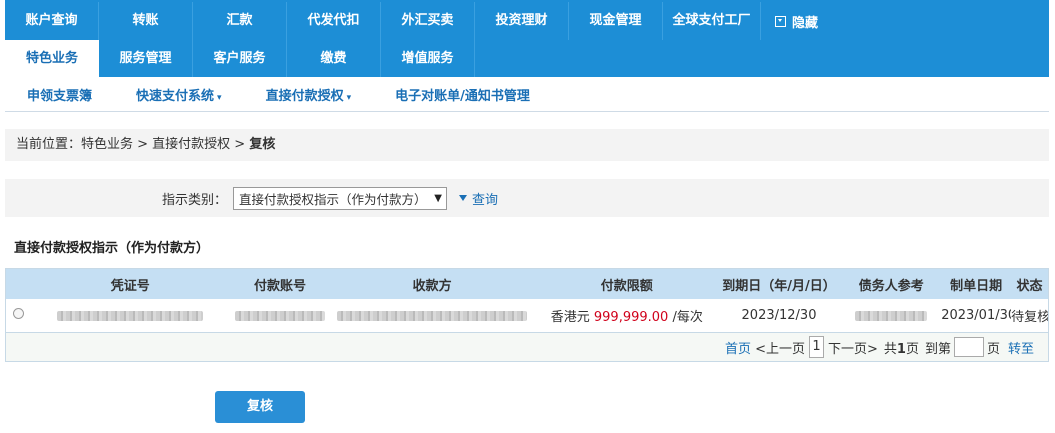 The height and width of the screenshot is (433, 1055). What do you see at coordinates (130, 286) in the screenshot?
I see `header-voucher-no: 凭证号` at bounding box center [130, 286].